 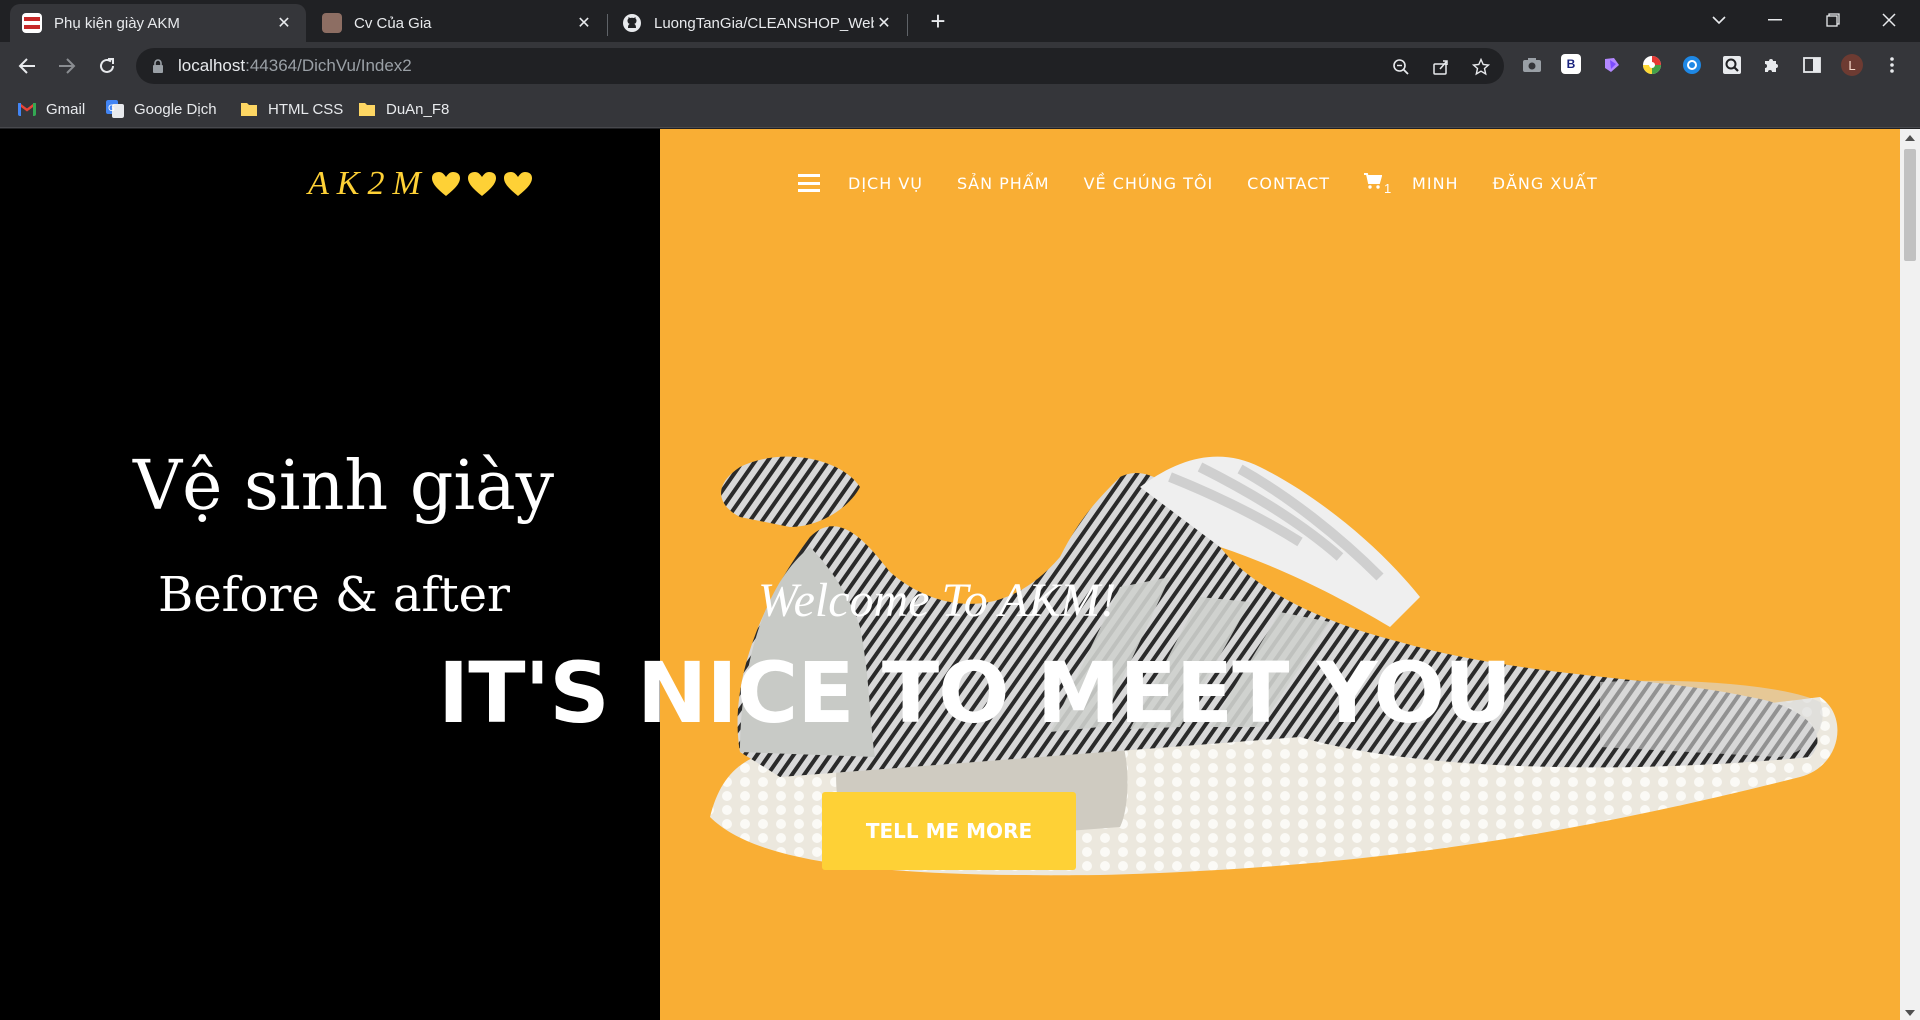 I want to click on close-window-button, so click(x=1889, y=20).